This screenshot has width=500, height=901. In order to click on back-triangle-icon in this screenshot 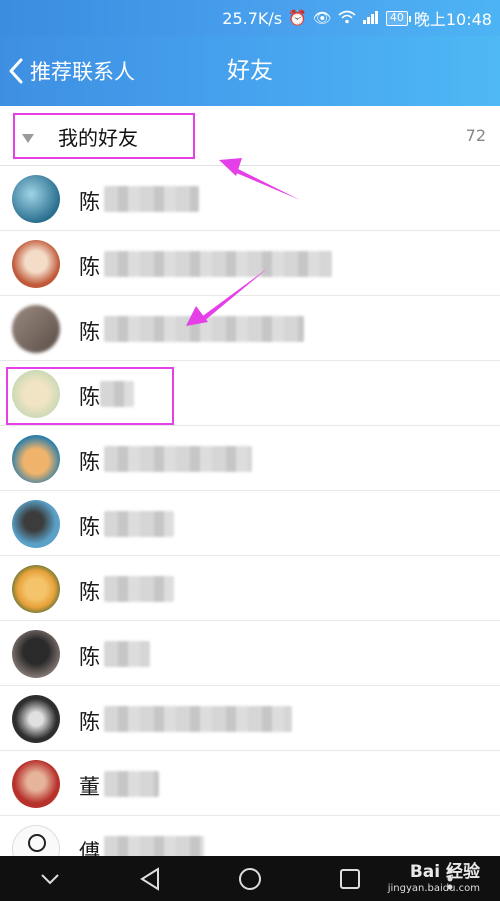, I will do `click(149, 878)`.